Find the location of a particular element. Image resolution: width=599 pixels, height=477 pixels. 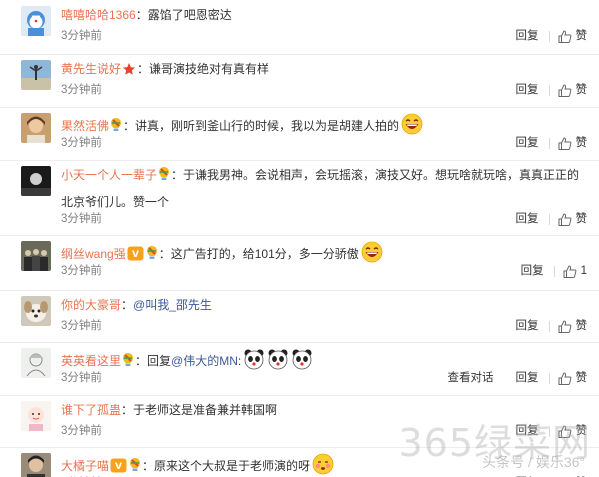

comment-body: 黄先生说好 ：谦哥演技绝对有真有样 is located at coordinates (324, 70).